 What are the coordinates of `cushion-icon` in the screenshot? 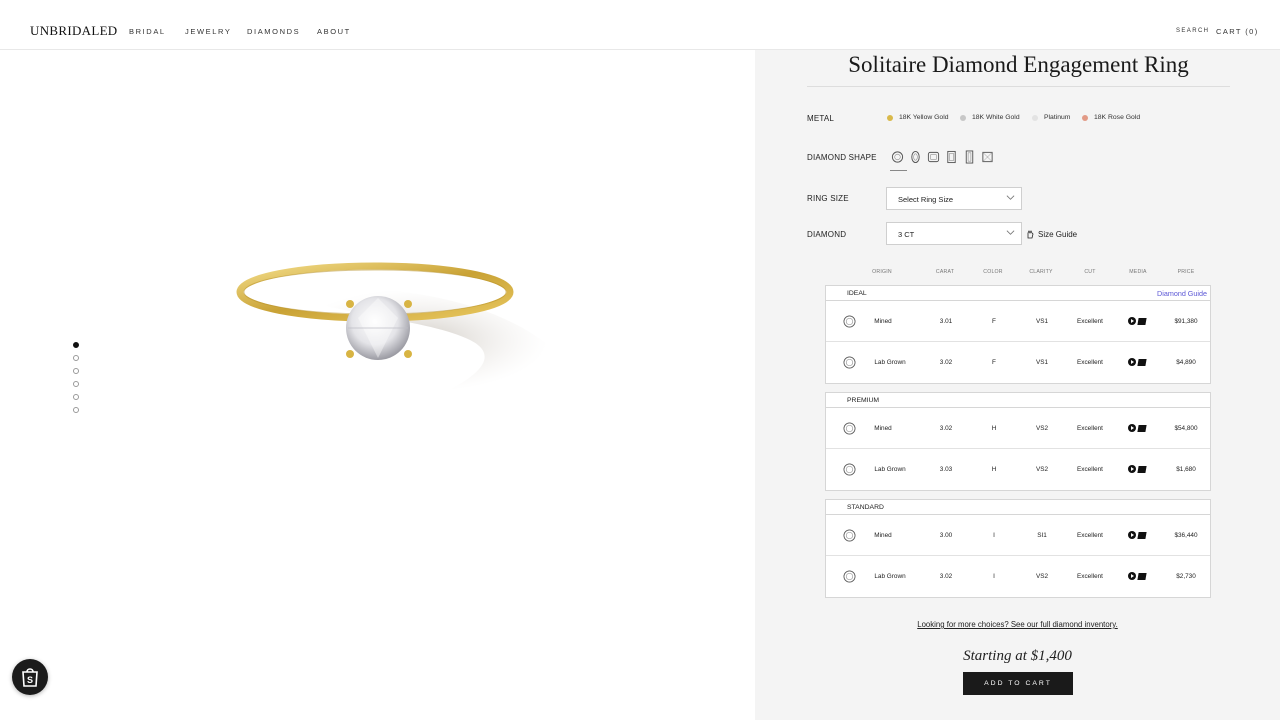 It's located at (933, 157).